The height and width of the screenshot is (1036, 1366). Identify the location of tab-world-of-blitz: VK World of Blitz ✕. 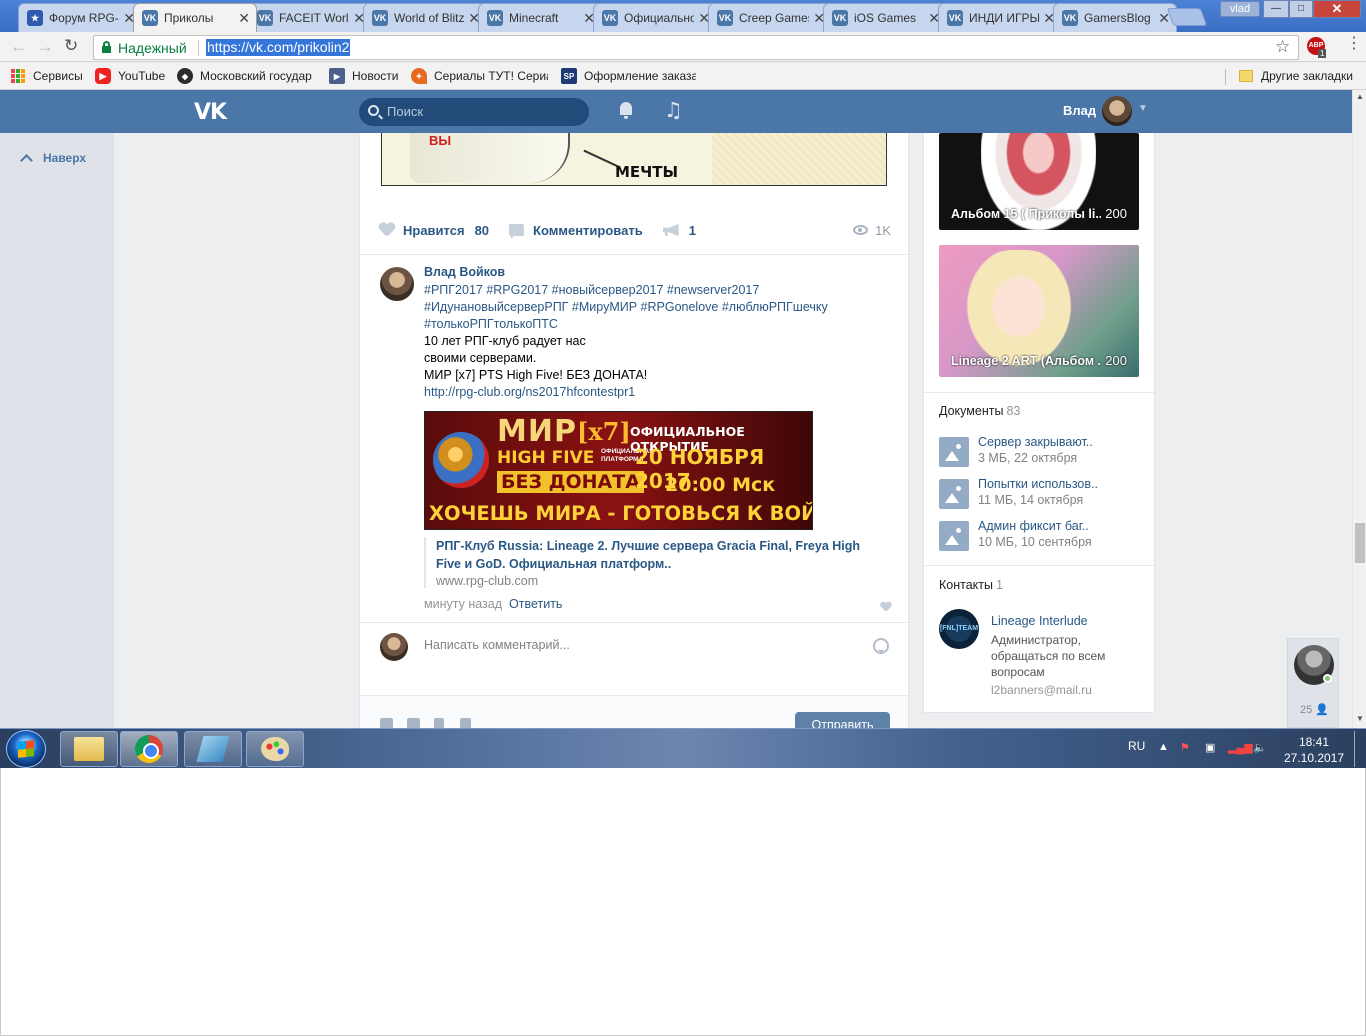
(425, 17).